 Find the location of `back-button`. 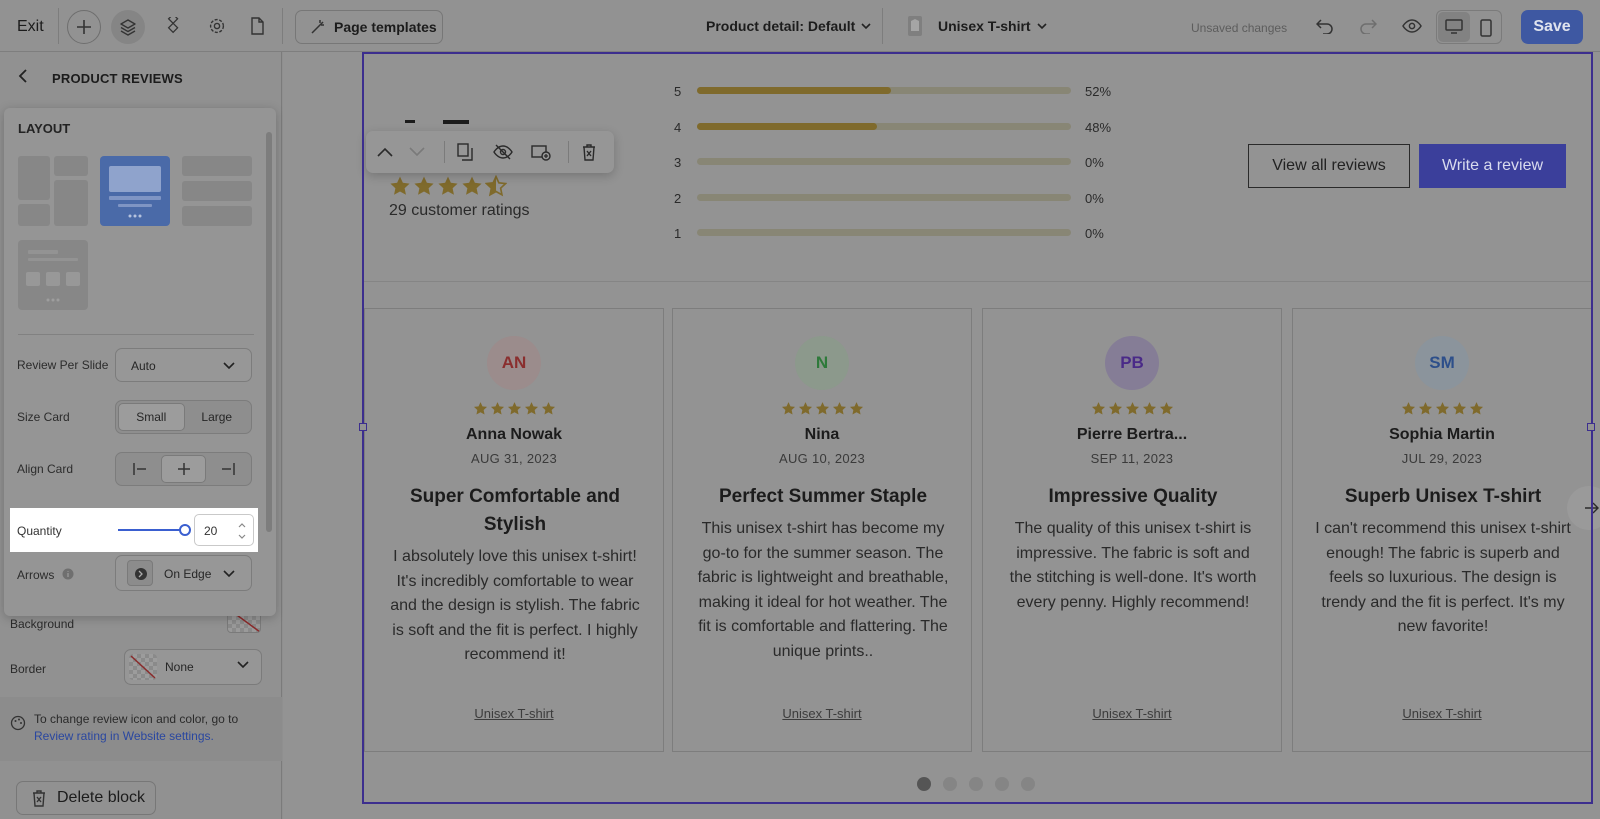

back-button is located at coordinates (23, 78).